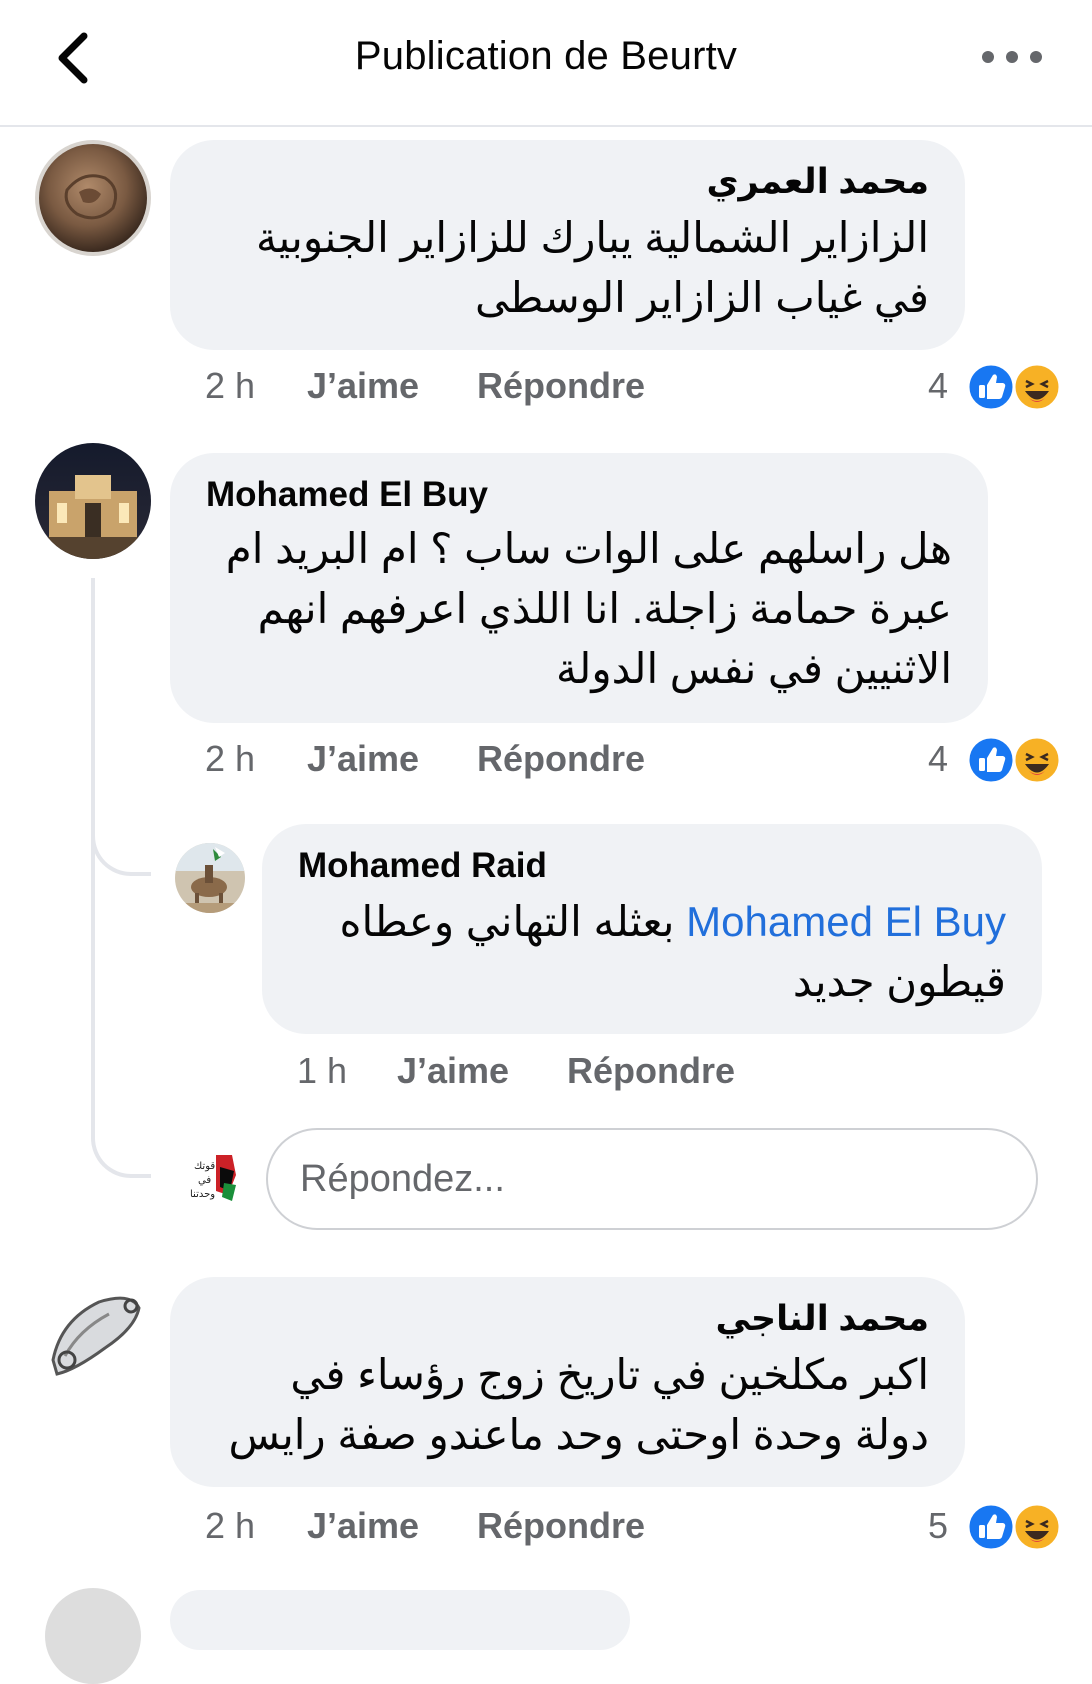 This screenshot has height=1684, width=1092. What do you see at coordinates (204, 1166) in the screenshot?
I see `svg-text: قوتك` at bounding box center [204, 1166].